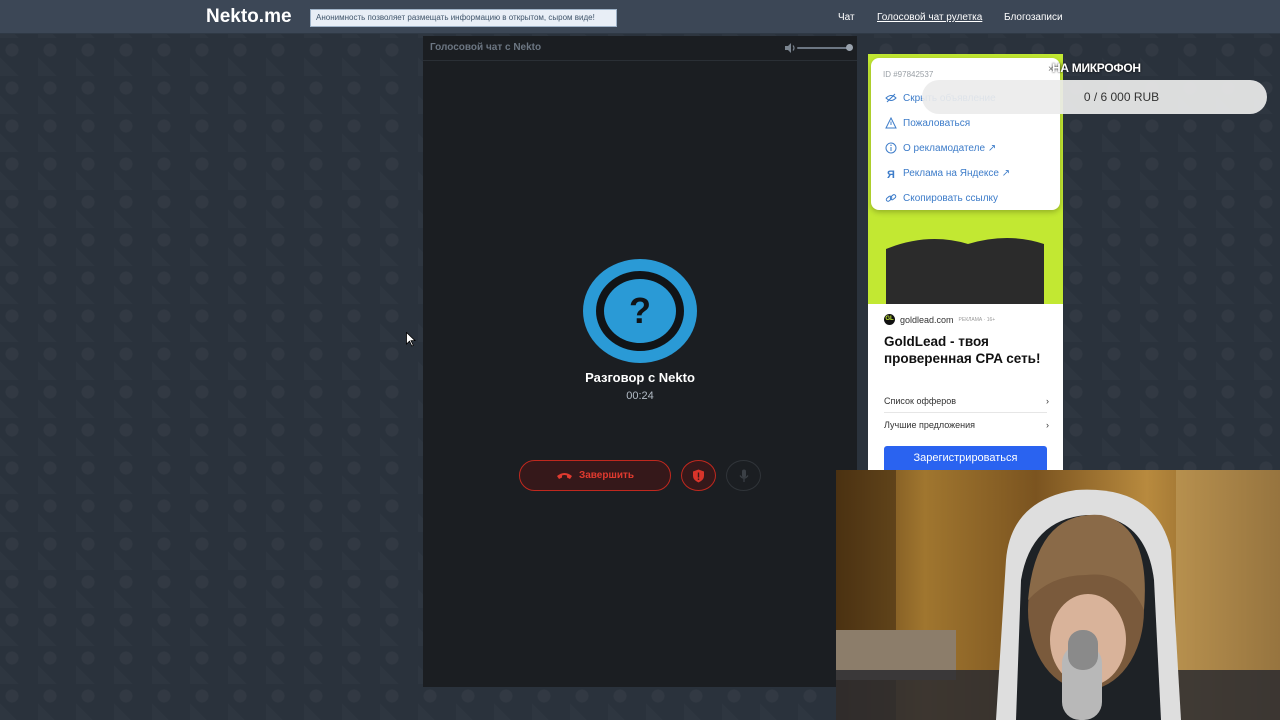 The image size is (1280, 720). I want to click on yandex-icon: Я, so click(891, 174).